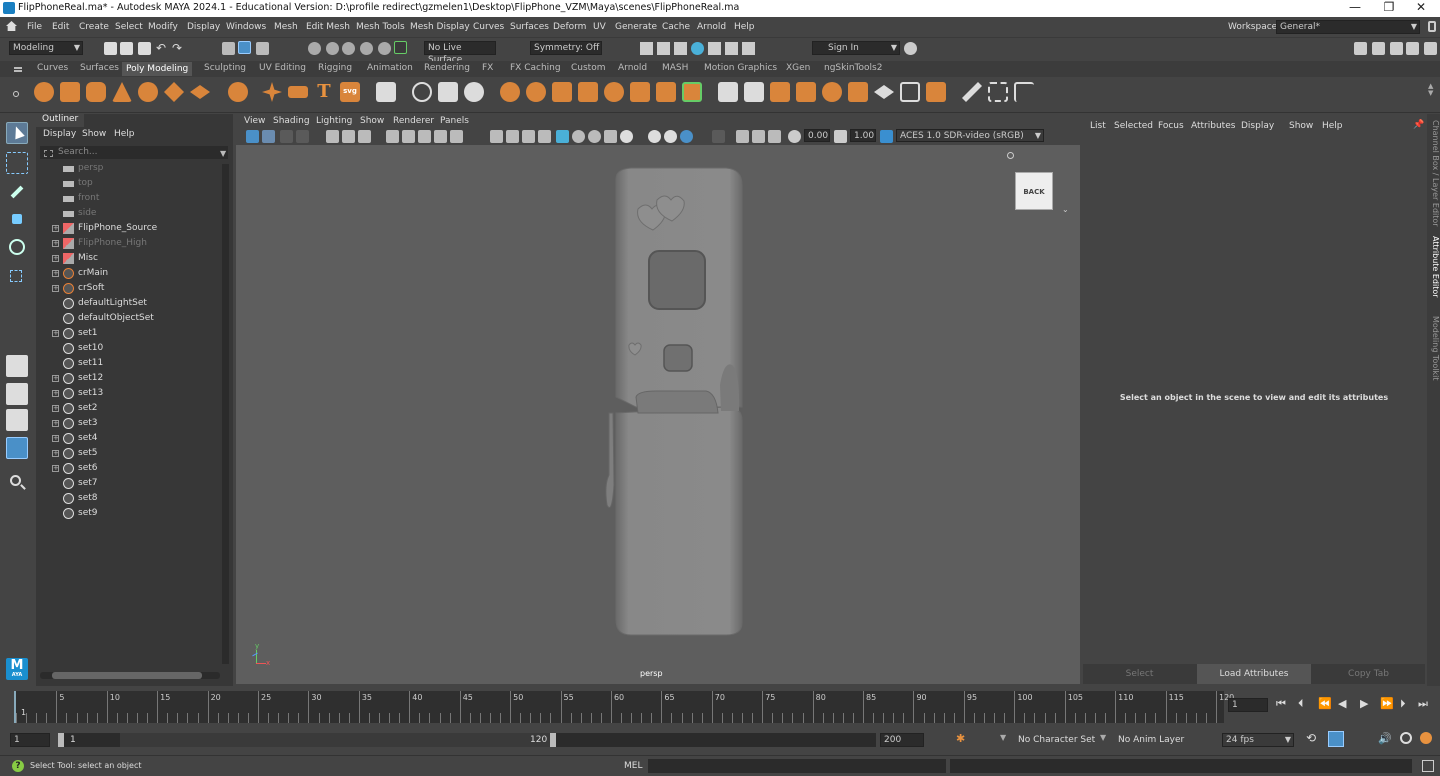 This screenshot has height=776, width=1440. Describe the element at coordinates (1003, 737) in the screenshot. I see `chevron-down-icon: ▼` at that location.